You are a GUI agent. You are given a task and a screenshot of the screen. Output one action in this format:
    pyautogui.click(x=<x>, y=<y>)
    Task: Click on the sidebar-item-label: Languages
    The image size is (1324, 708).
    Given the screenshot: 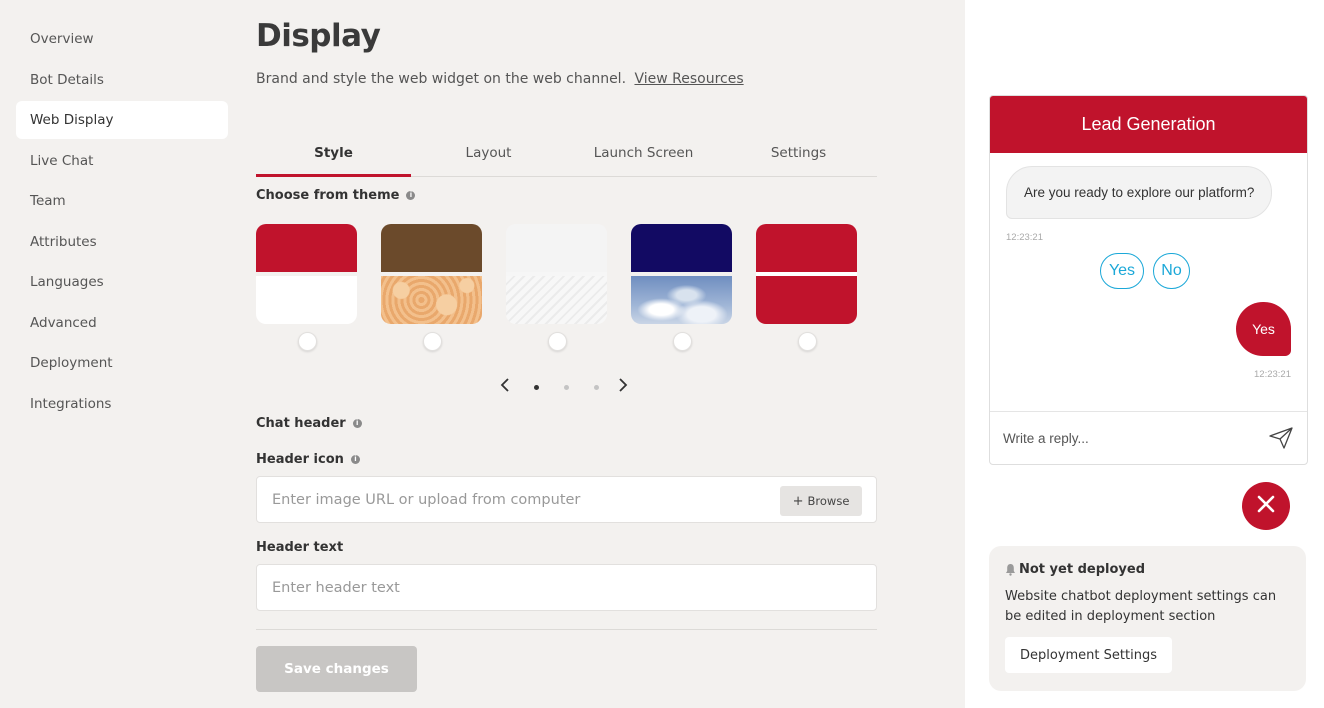 What is the action you would take?
    pyautogui.click(x=67, y=282)
    